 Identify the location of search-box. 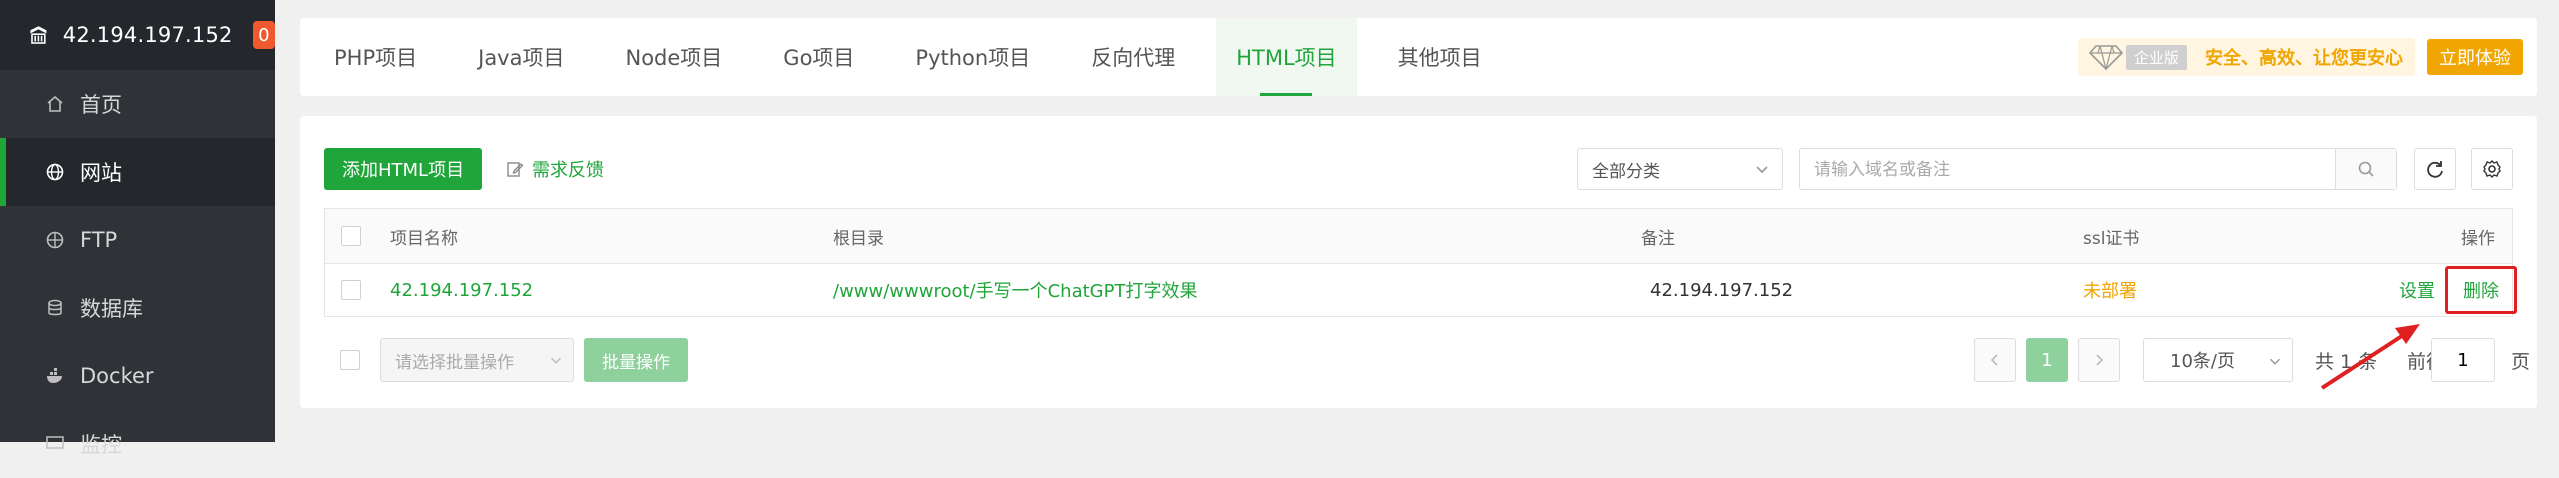
(2098, 169).